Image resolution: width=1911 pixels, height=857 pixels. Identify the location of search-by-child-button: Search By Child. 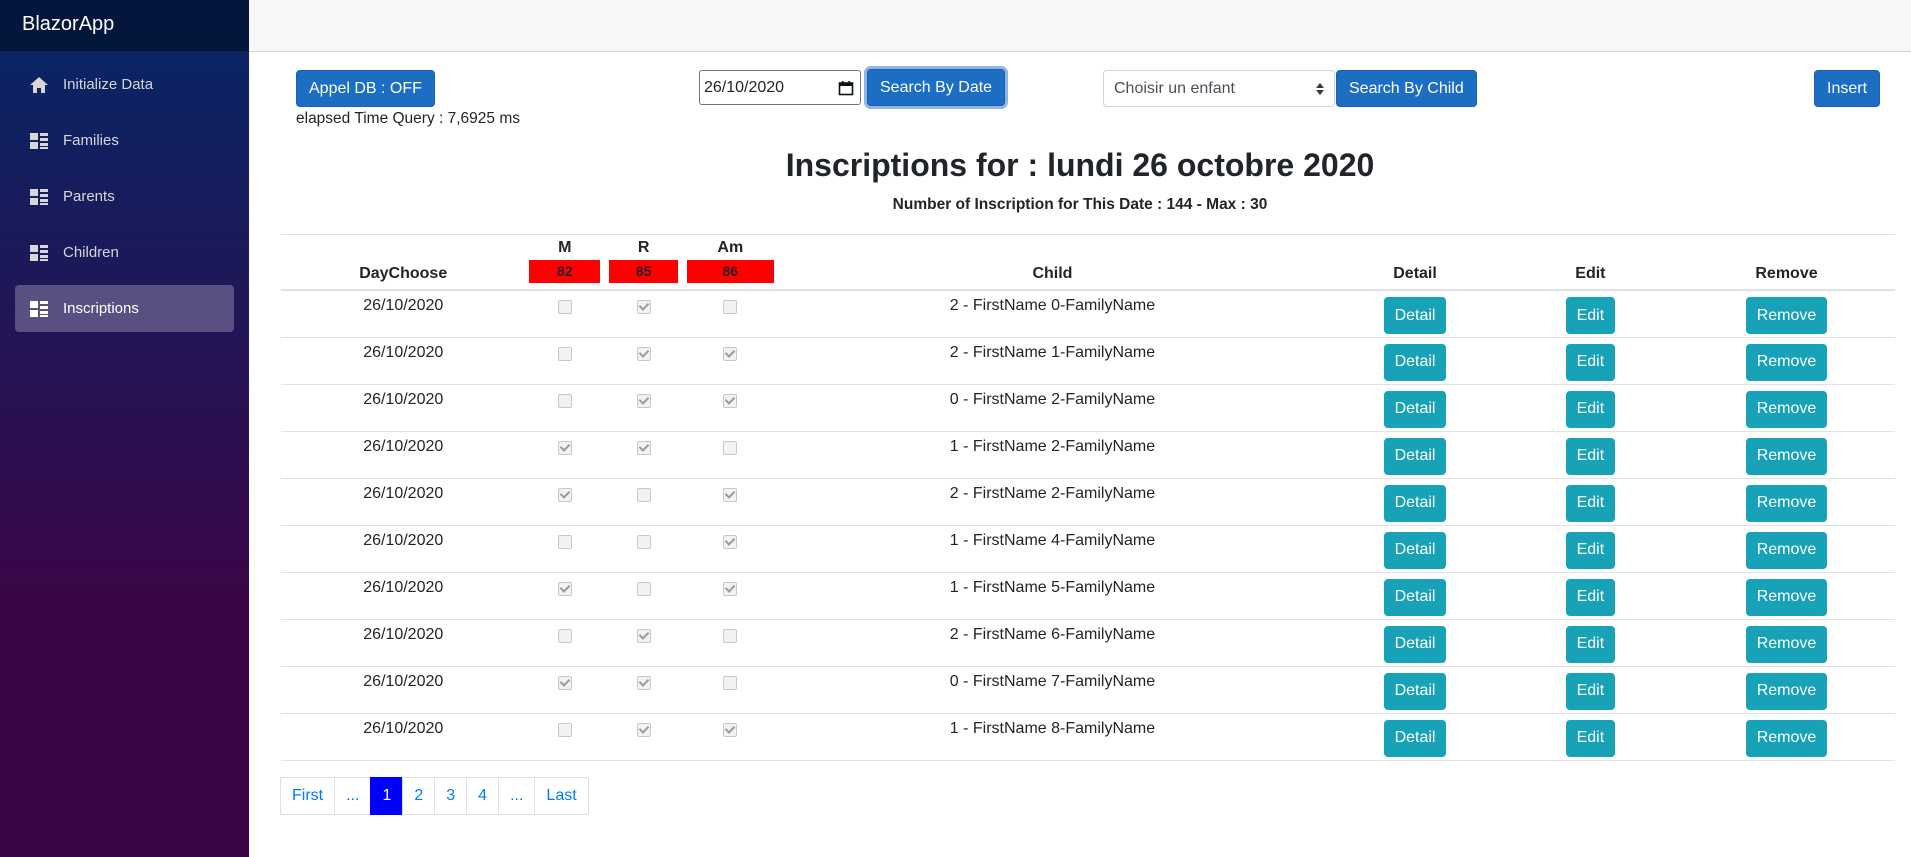
(1406, 88).